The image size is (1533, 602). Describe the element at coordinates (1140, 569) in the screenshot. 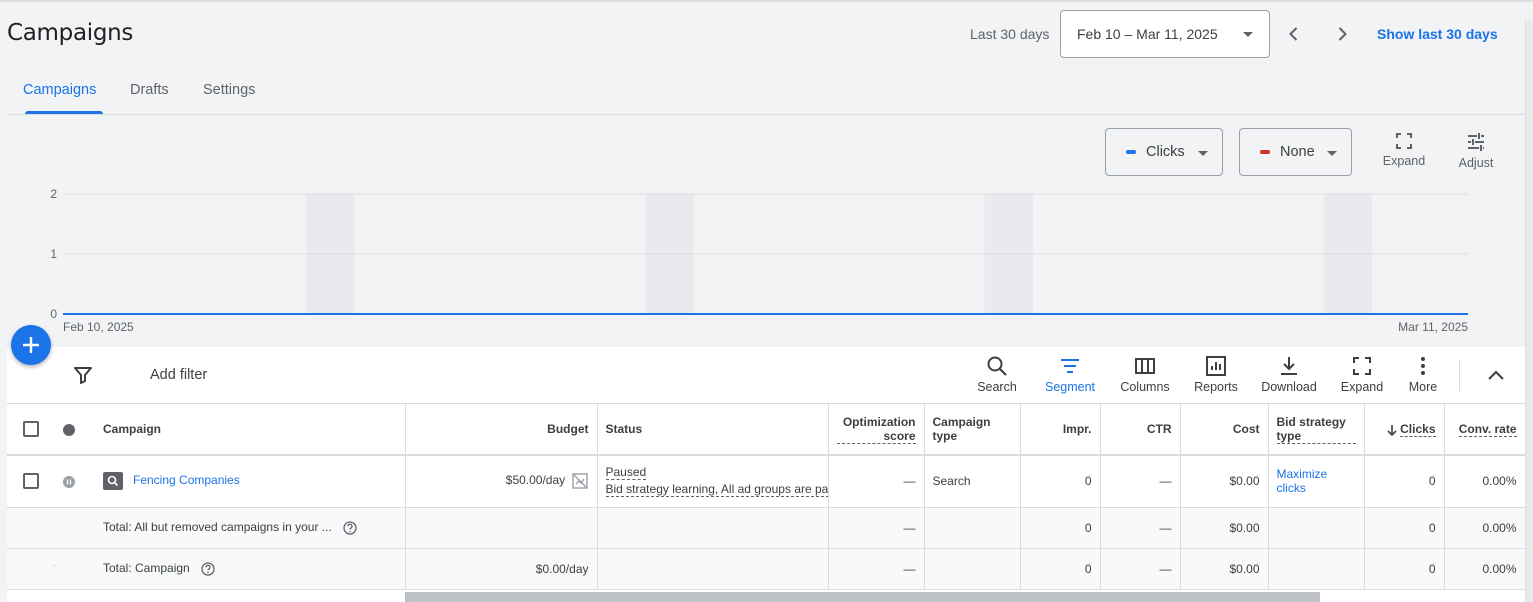

I see `total-campaign-ctr-cell: —` at that location.